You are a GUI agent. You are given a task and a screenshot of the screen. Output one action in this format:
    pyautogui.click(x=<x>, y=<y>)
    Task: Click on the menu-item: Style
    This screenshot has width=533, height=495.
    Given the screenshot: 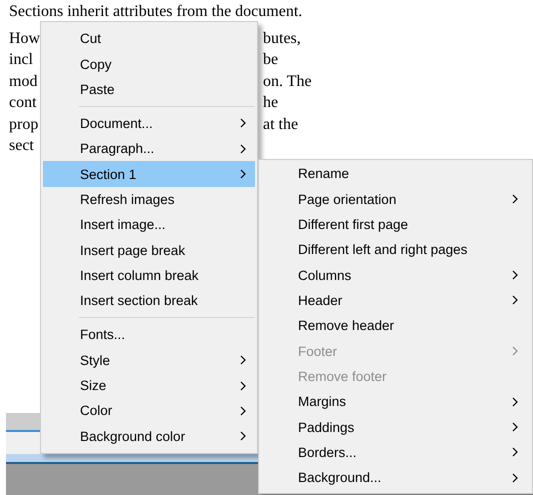 What is the action you would take?
    pyautogui.click(x=149, y=360)
    